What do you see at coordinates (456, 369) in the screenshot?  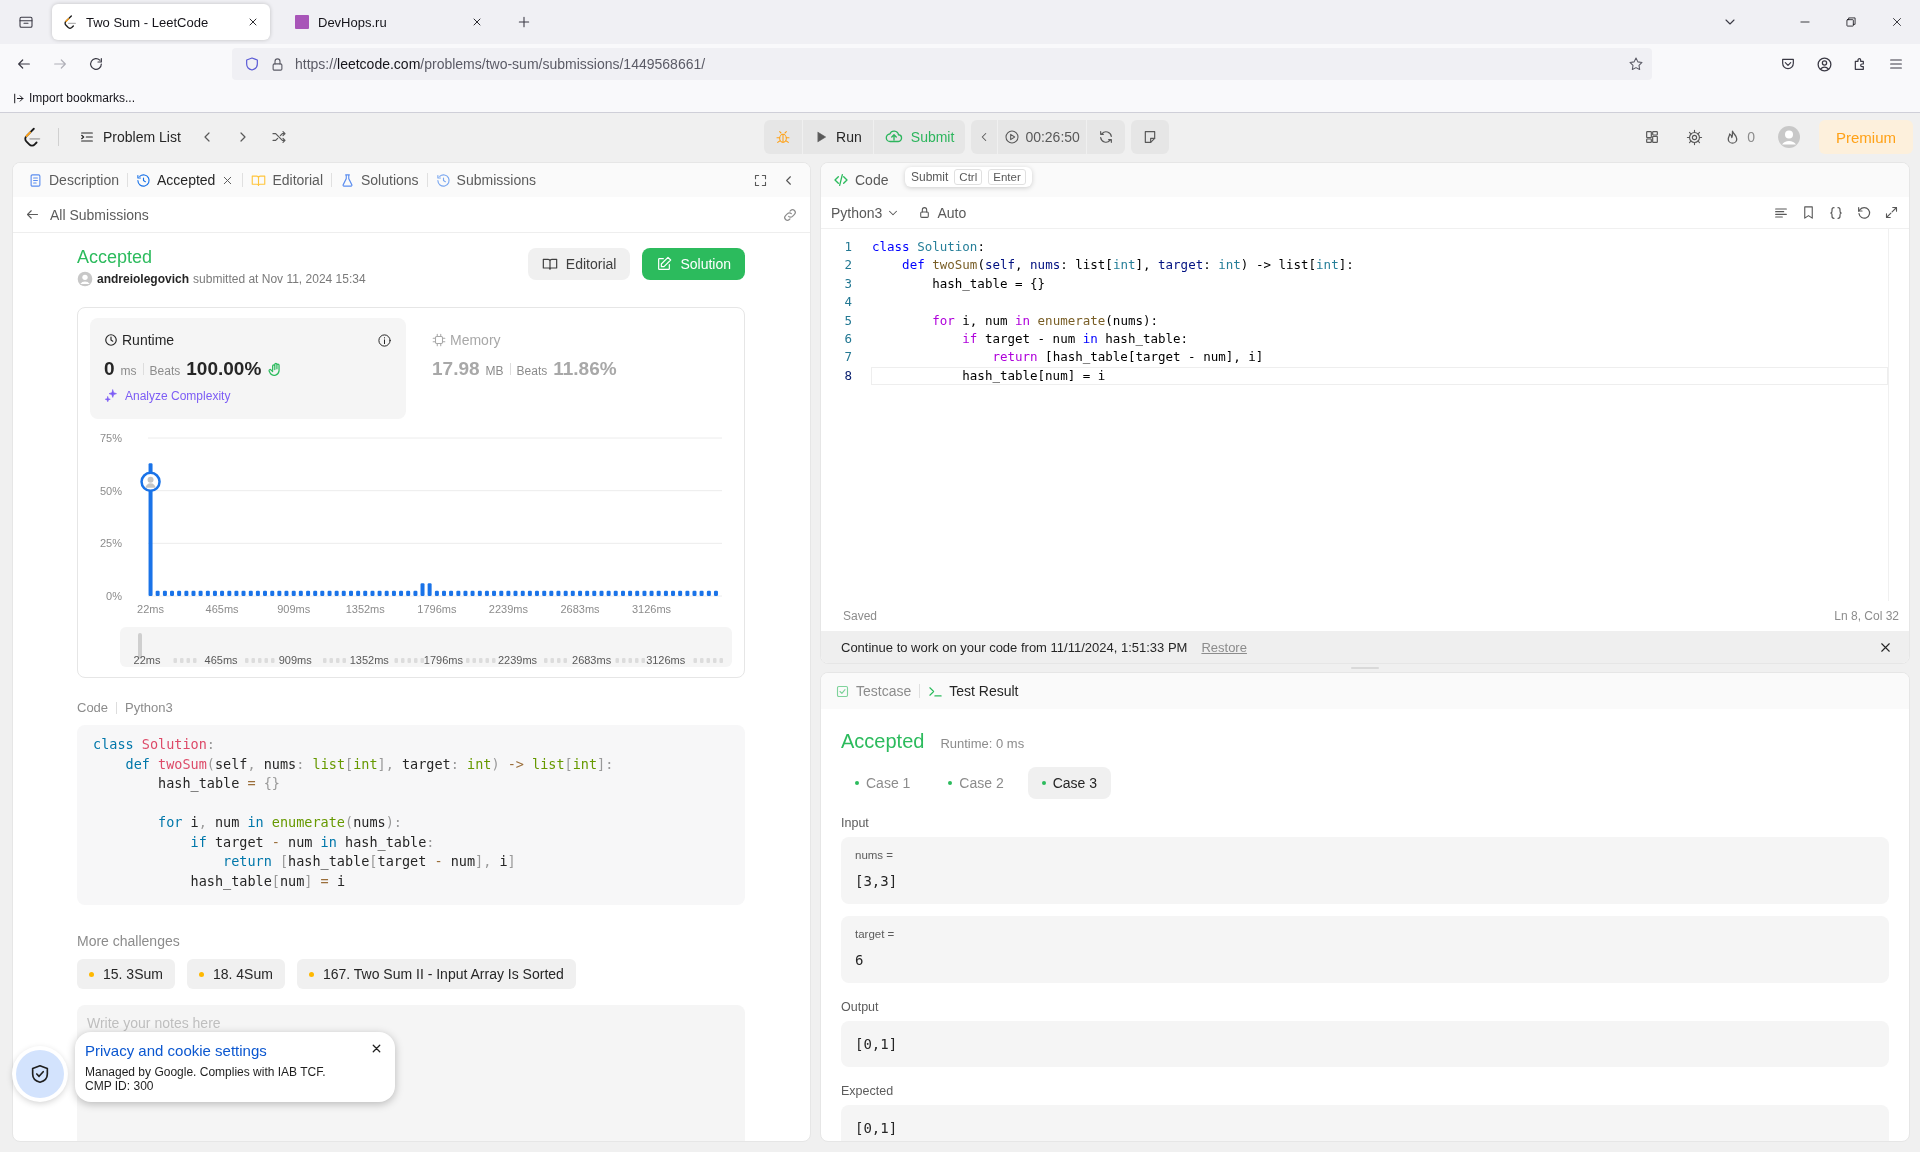 I see `metric-value: 17.98` at bounding box center [456, 369].